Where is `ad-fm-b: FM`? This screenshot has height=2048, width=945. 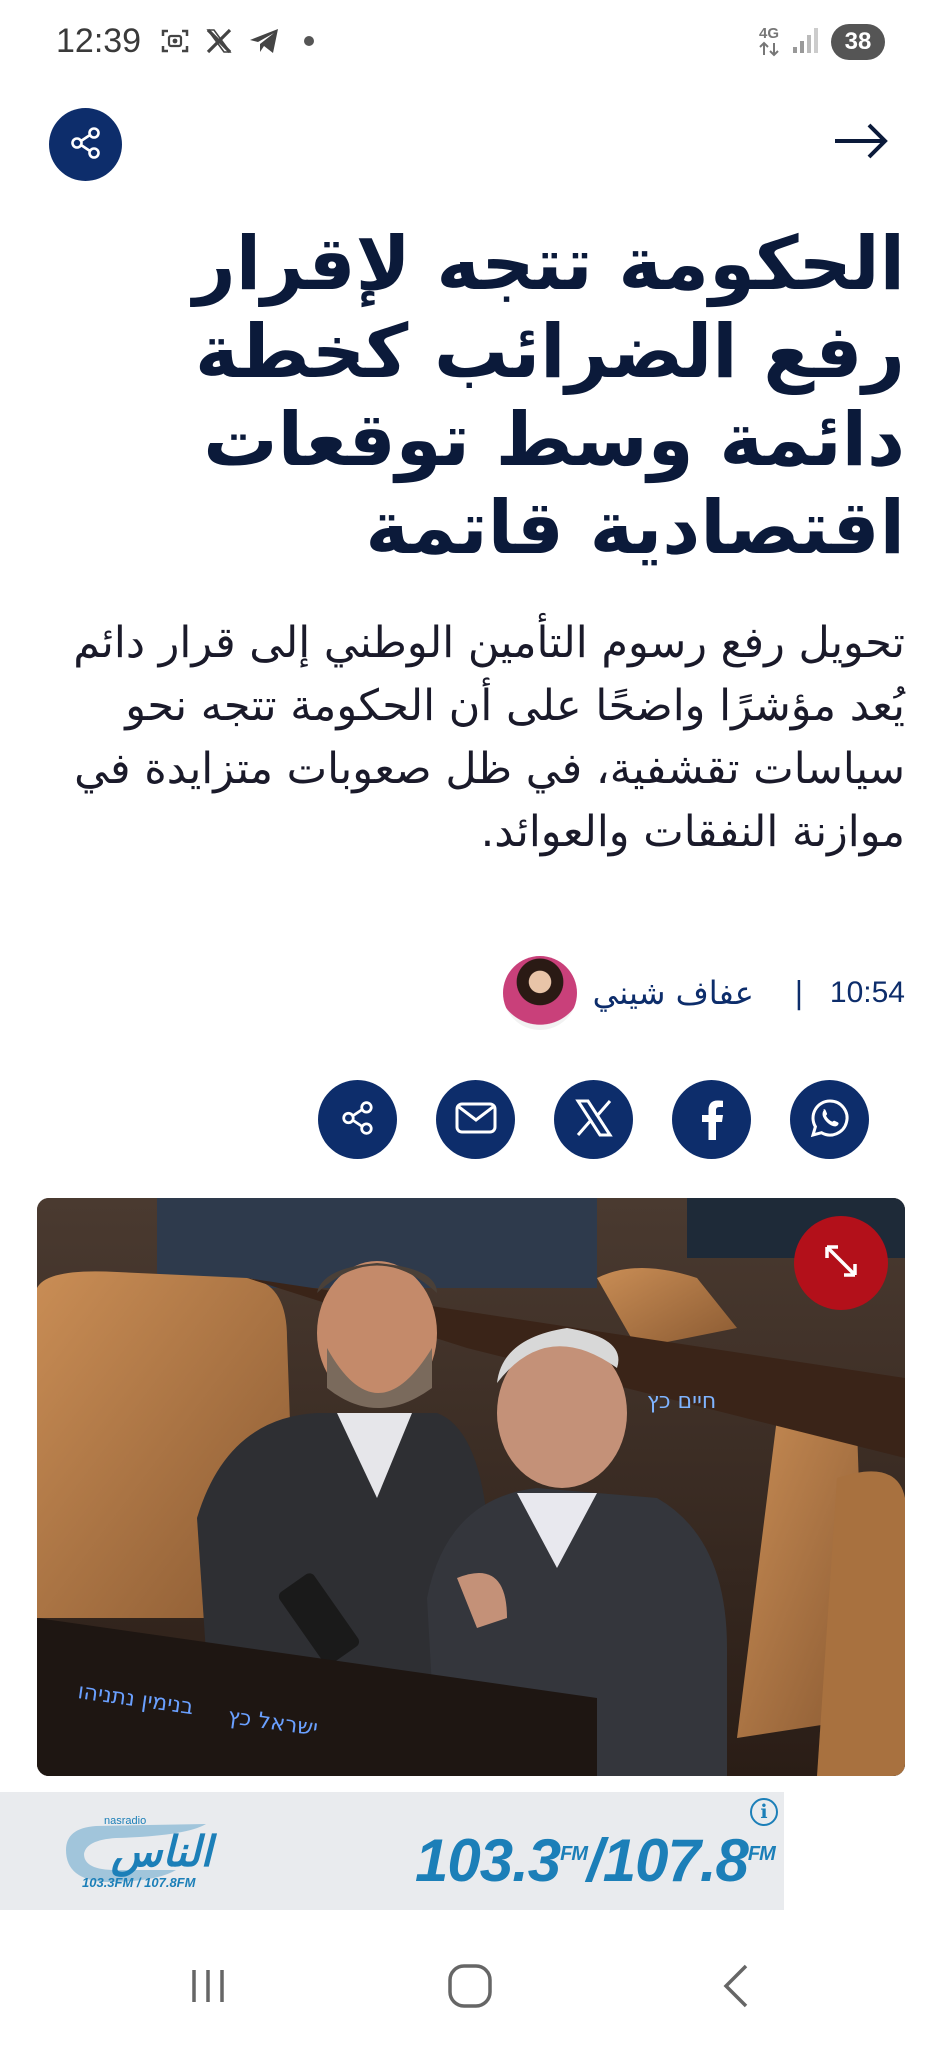 ad-fm-b: FM is located at coordinates (761, 1854).